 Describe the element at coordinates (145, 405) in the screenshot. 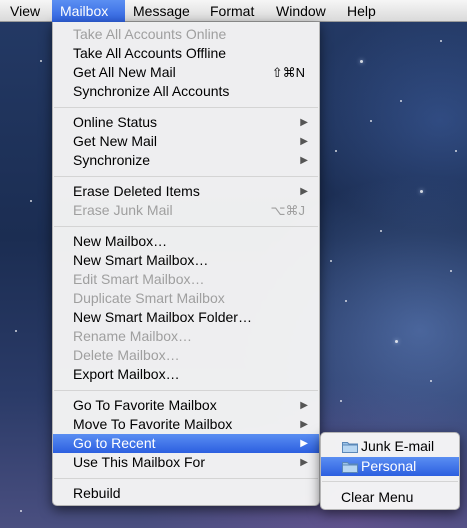

I see `menu-item-label: Go To Favorite Mailbox` at that location.